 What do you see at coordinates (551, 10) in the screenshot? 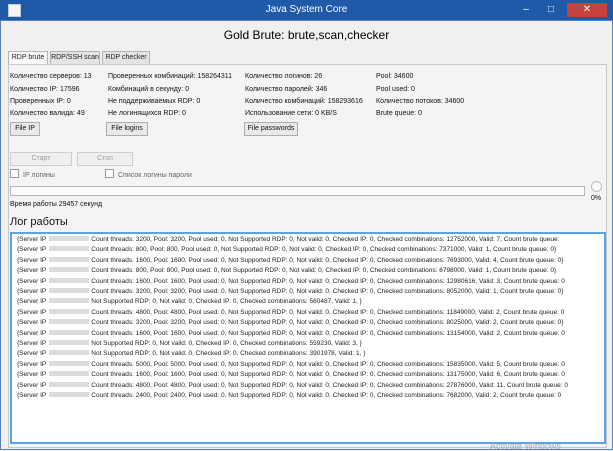
I see `maximize-button: □` at bounding box center [551, 10].